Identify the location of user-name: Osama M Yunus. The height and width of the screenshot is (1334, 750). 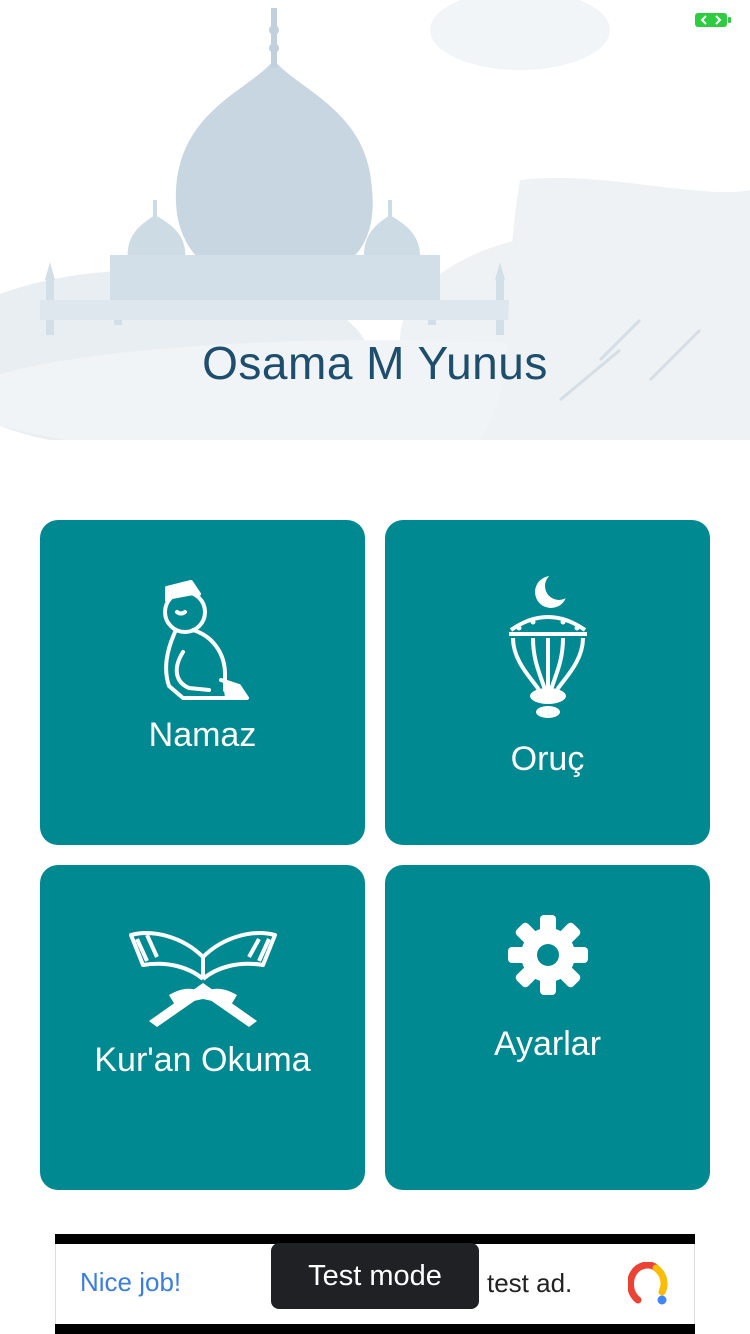
(375, 363).